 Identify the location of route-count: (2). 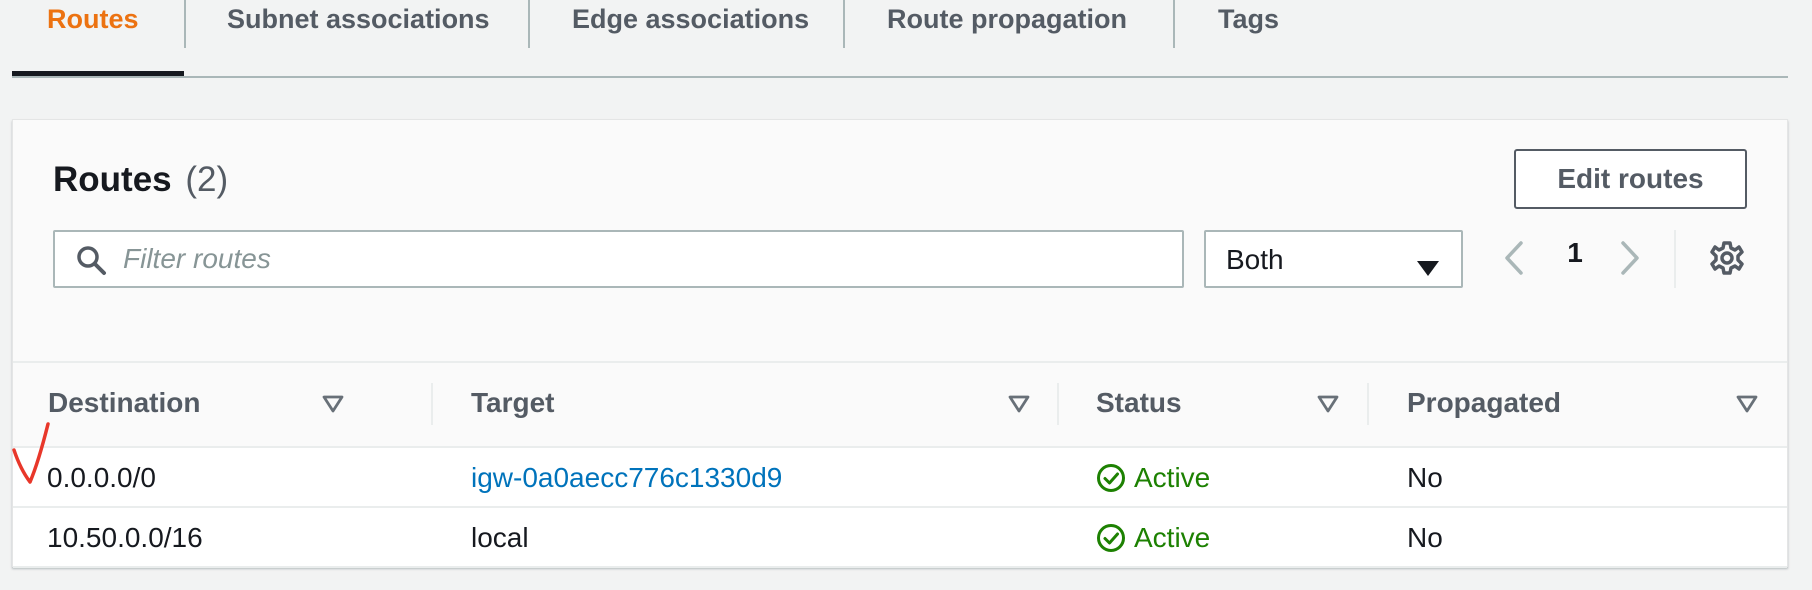
(207, 179).